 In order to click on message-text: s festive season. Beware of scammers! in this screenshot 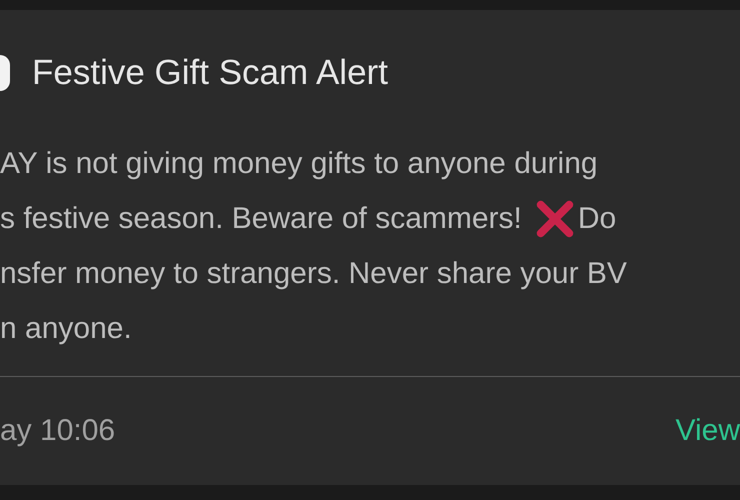, I will do `click(261, 219)`.